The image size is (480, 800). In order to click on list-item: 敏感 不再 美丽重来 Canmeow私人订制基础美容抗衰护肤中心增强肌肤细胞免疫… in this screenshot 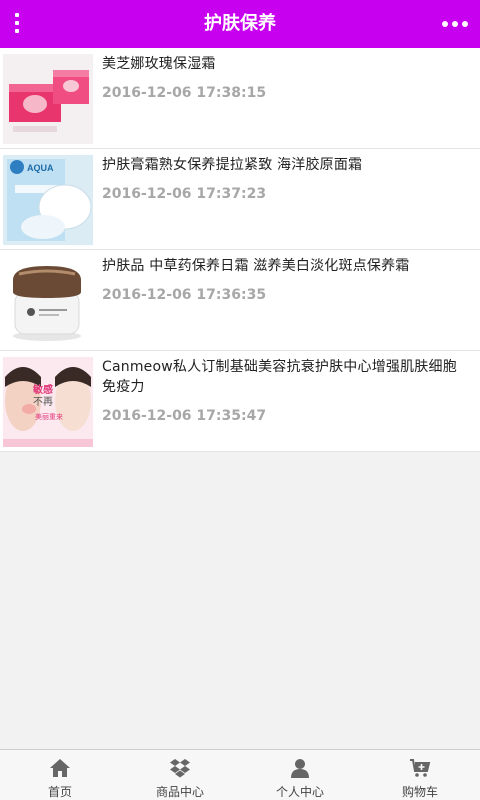, I will do `click(240, 401)`.